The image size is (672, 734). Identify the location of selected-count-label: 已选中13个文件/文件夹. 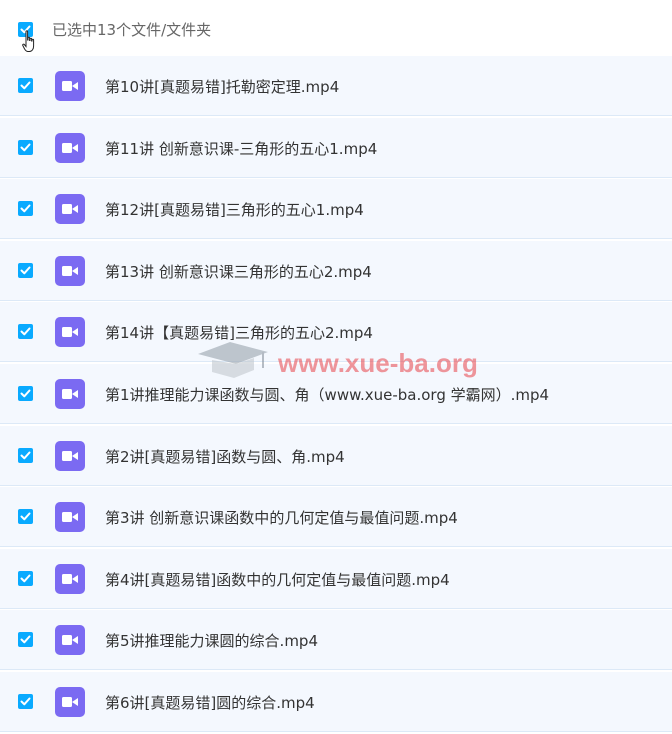
(132, 30).